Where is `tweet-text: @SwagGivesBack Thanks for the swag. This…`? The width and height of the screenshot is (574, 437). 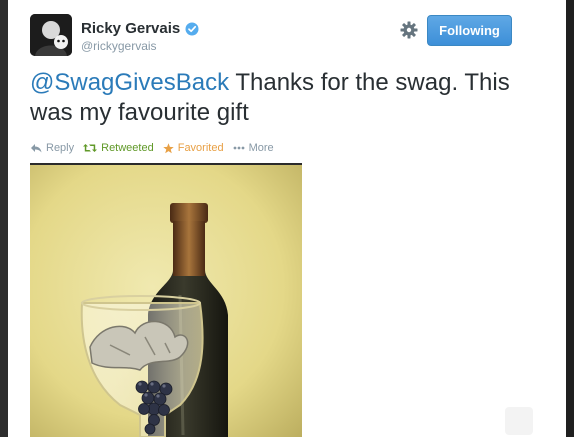 tweet-text: @SwagGivesBack Thanks for the swag. This… is located at coordinates (275, 98).